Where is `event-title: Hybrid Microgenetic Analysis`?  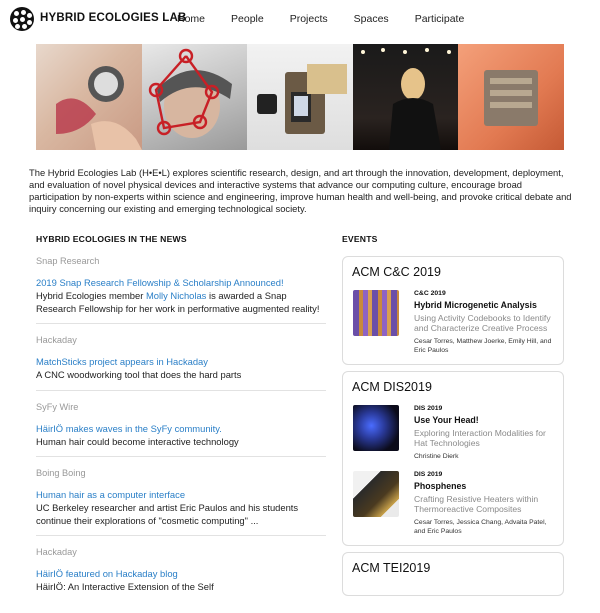 event-title: Hybrid Microgenetic Analysis is located at coordinates (484, 305).